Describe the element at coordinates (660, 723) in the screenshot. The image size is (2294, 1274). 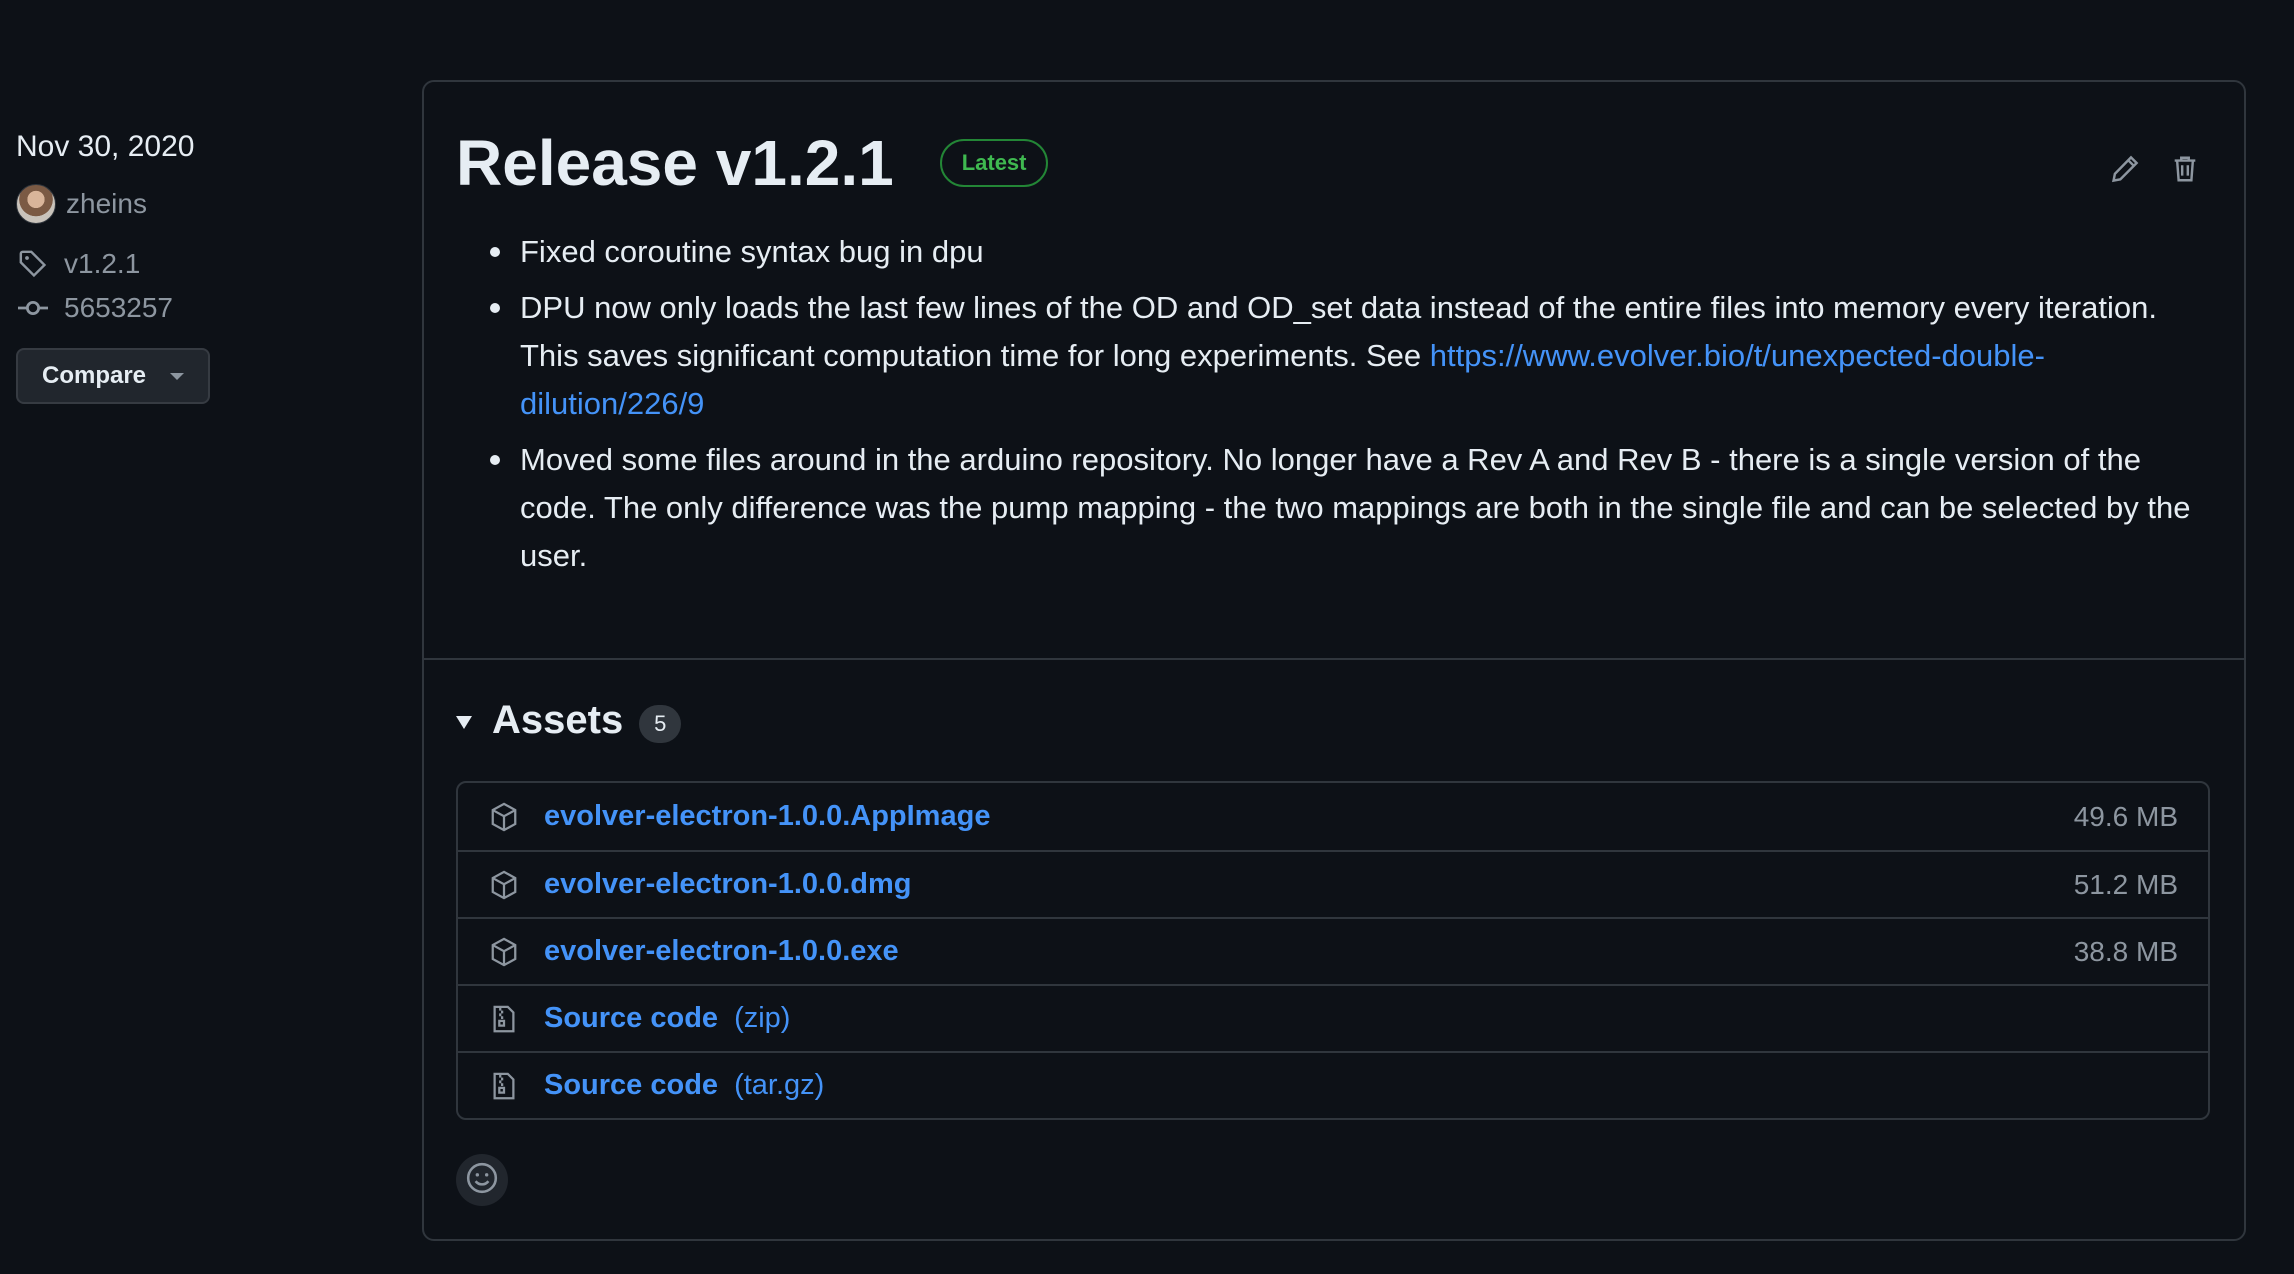
I see `assets-count: 5` at that location.